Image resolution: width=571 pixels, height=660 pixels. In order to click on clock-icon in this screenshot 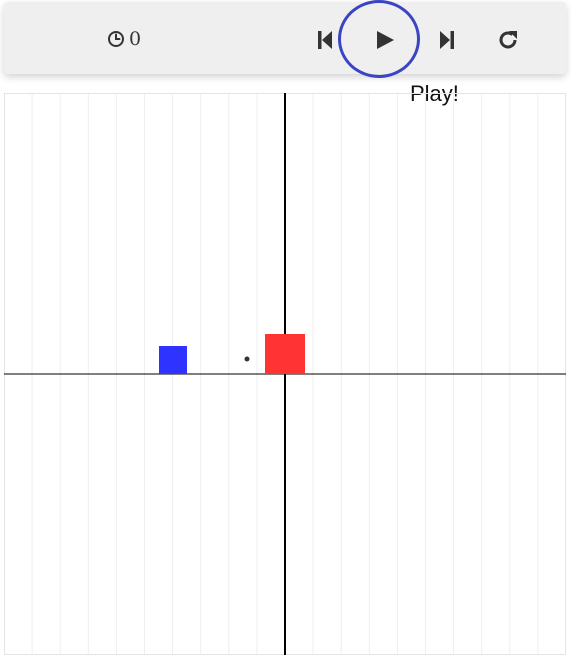, I will do `click(116, 39)`.